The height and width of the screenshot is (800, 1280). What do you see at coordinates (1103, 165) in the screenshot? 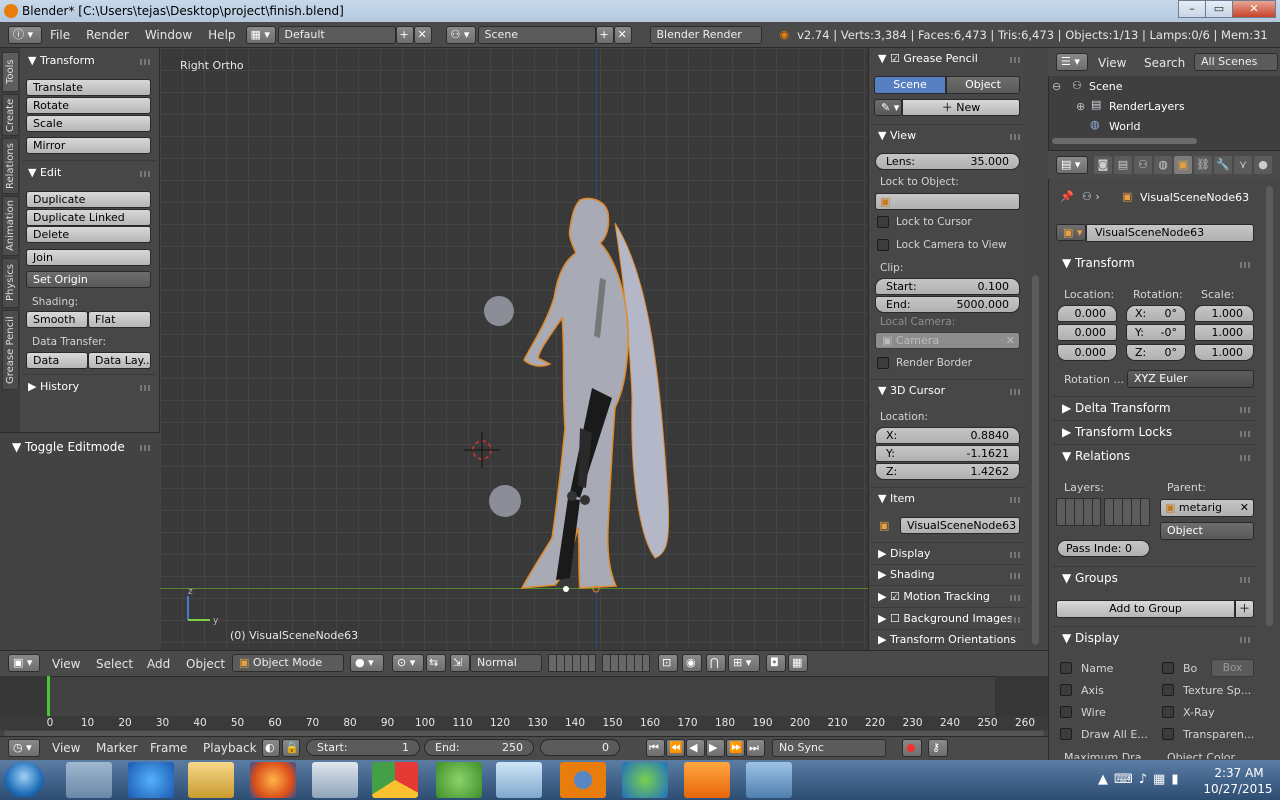
I see `render-tab-icon: ◙` at bounding box center [1103, 165].